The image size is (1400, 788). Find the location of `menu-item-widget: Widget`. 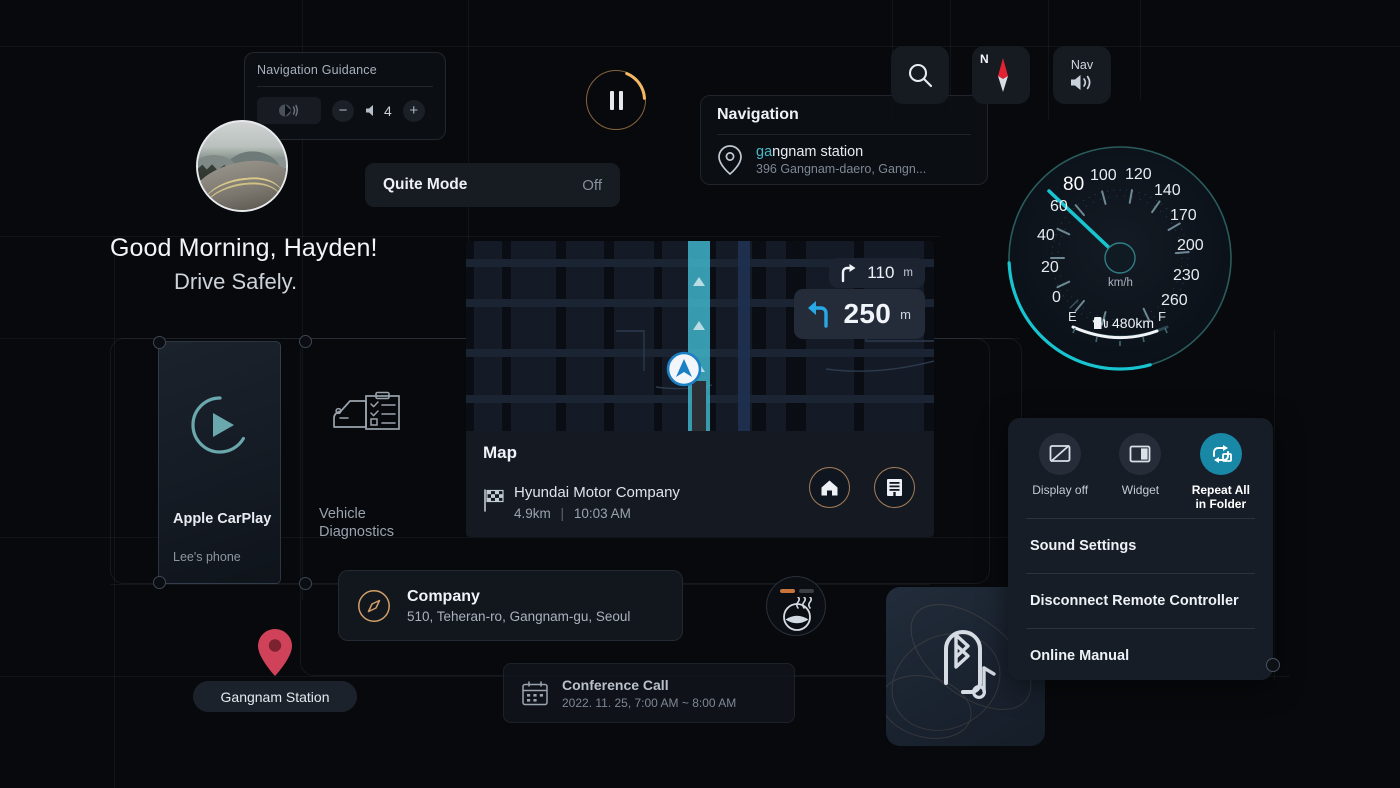

menu-item-widget: Widget is located at coordinates (1140, 472).